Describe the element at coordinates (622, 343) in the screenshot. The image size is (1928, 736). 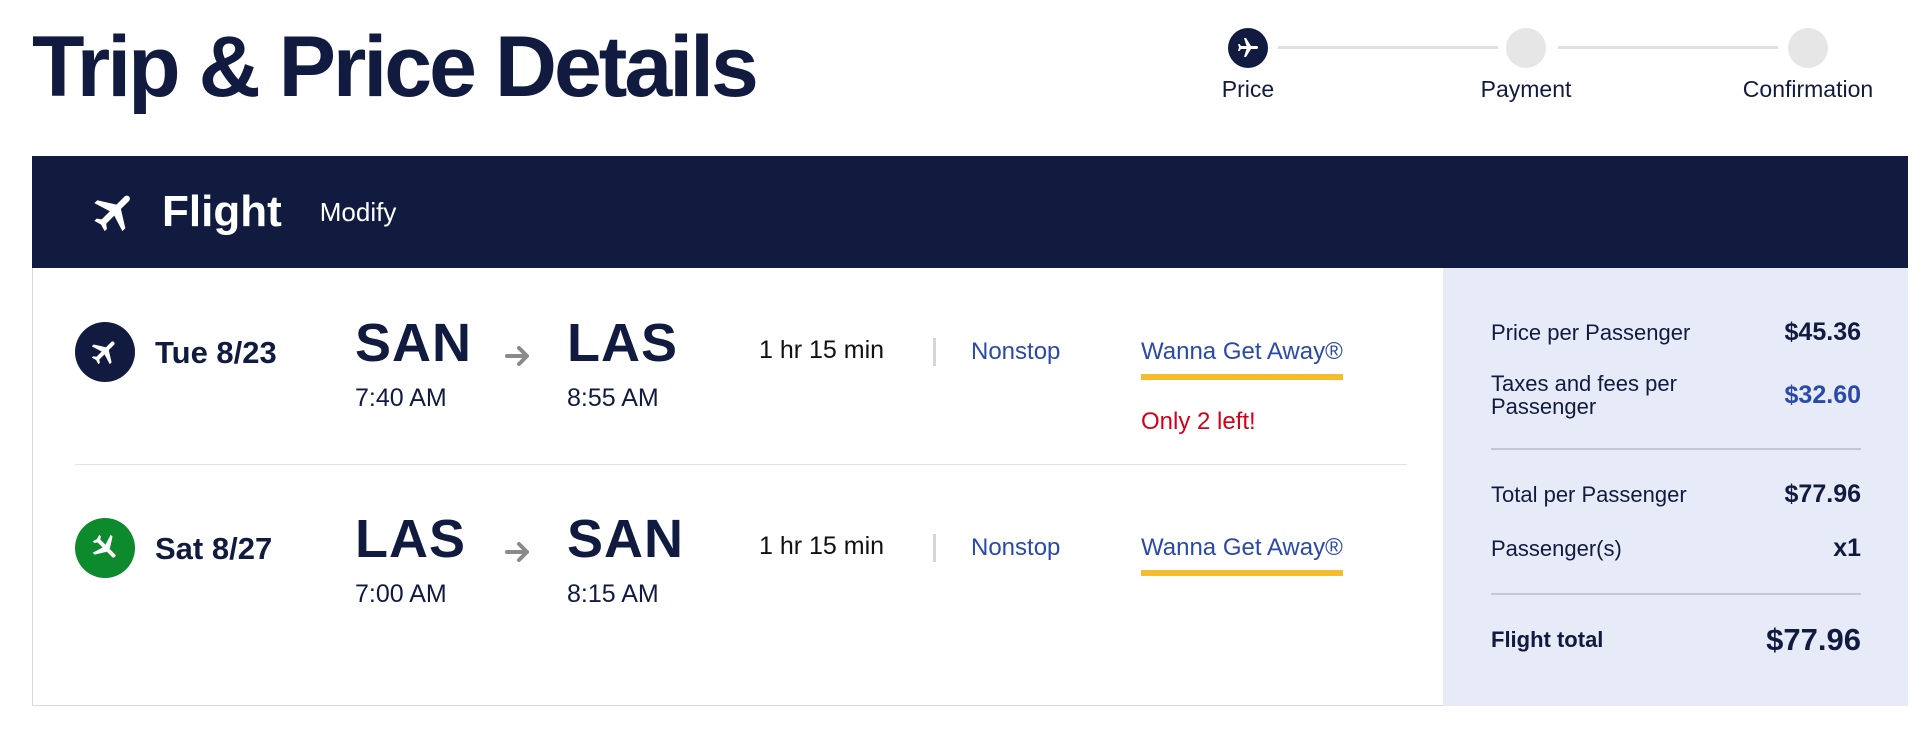
I see `destination-airport-code: LAS` at that location.